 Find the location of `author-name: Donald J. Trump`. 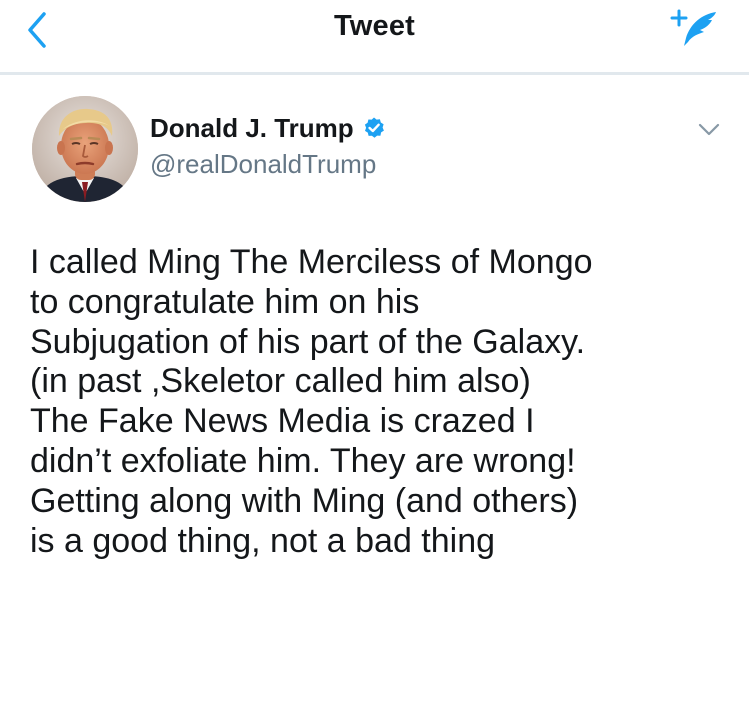

author-name: Donald J. Trump is located at coordinates (252, 128).